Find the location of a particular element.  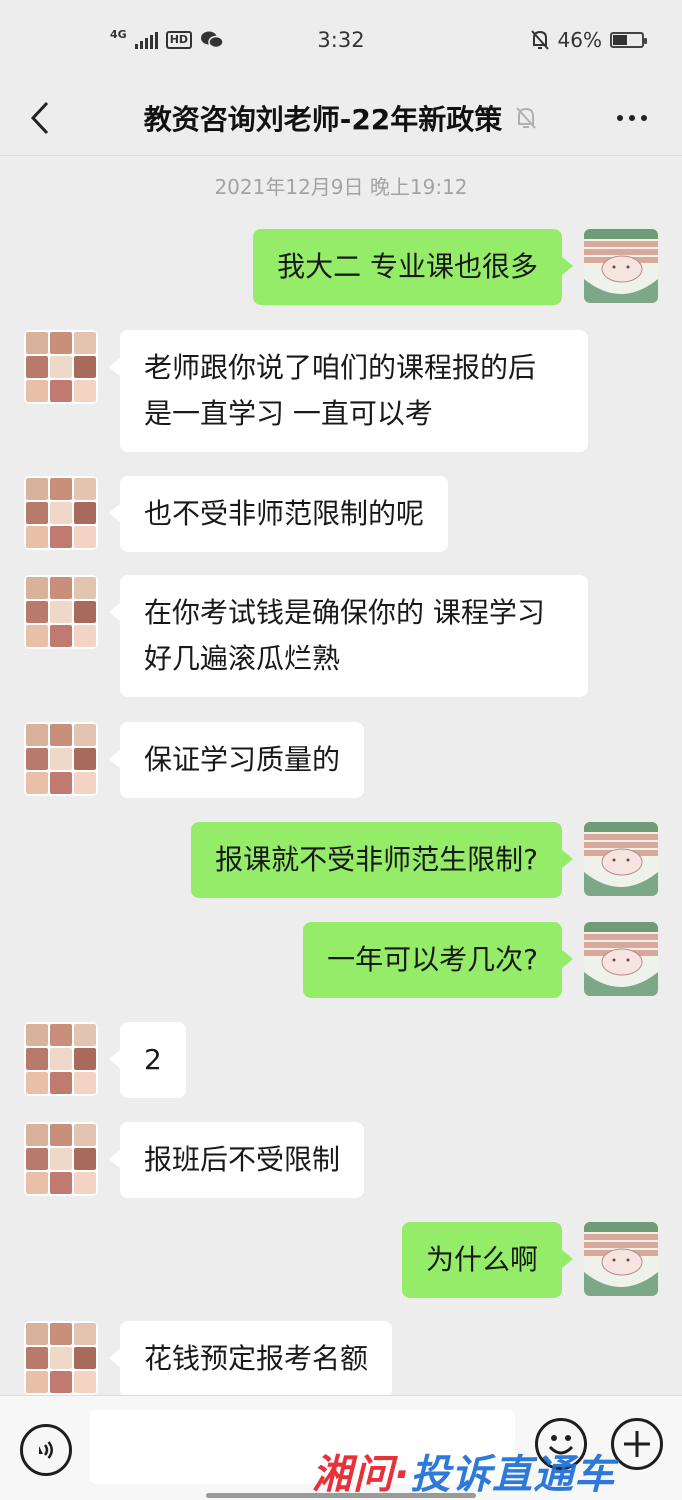

message-bubble: 2 is located at coordinates (147, 1060).